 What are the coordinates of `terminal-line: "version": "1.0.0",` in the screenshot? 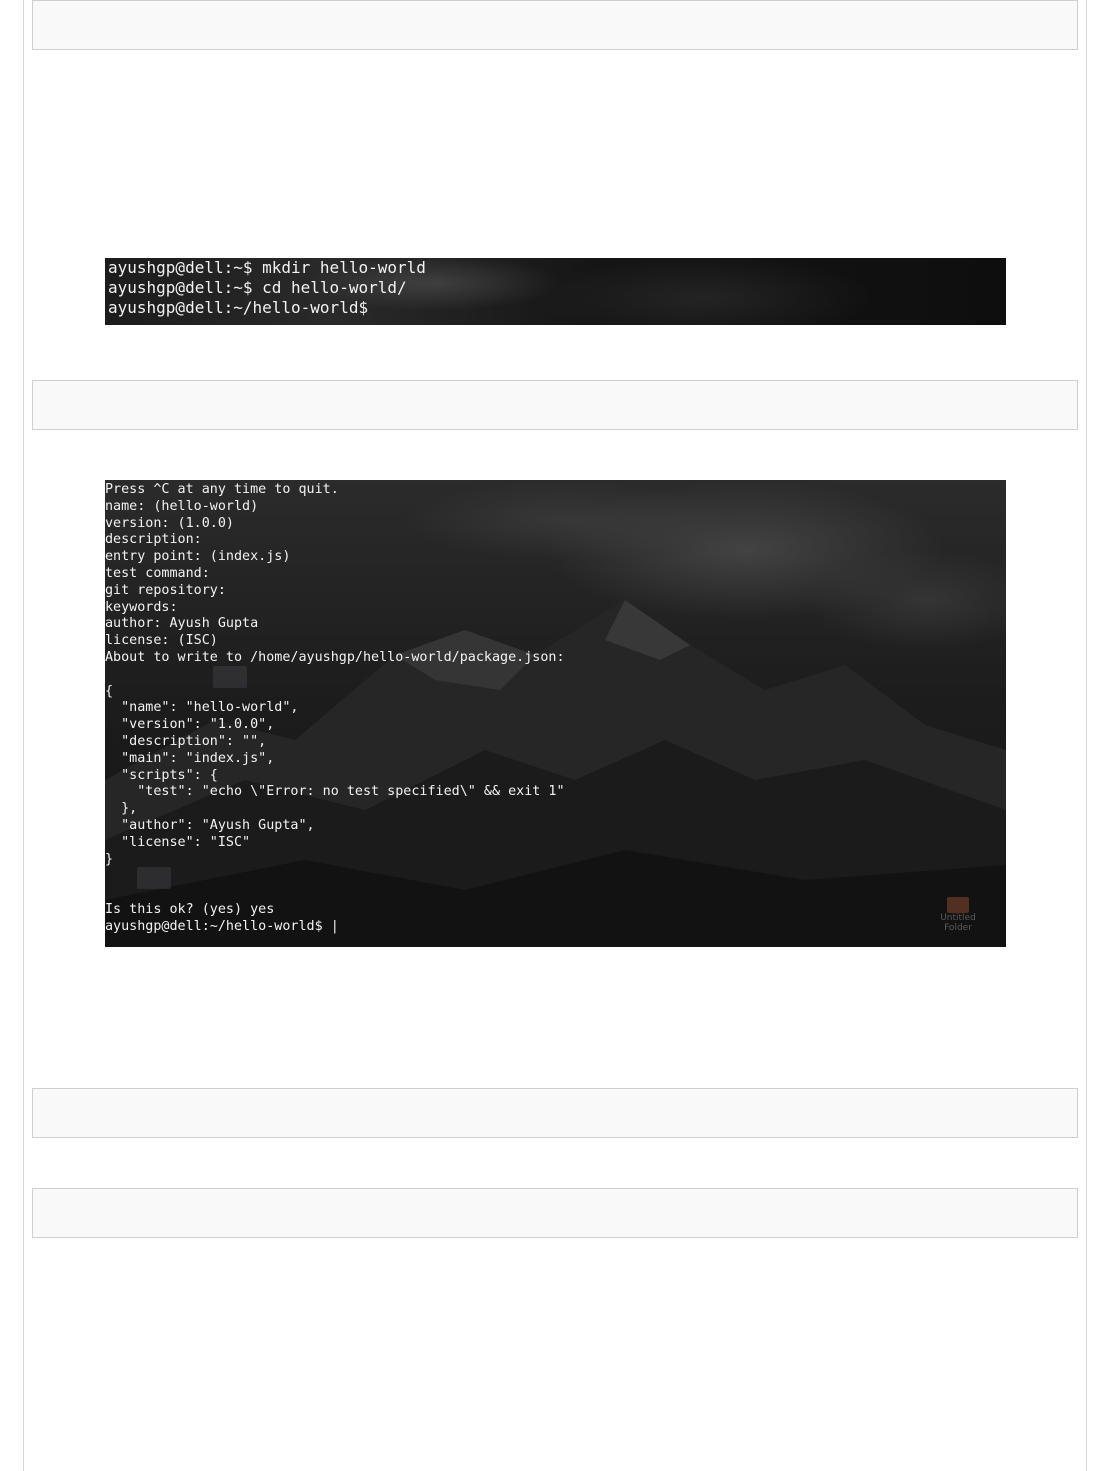 It's located at (190, 725).